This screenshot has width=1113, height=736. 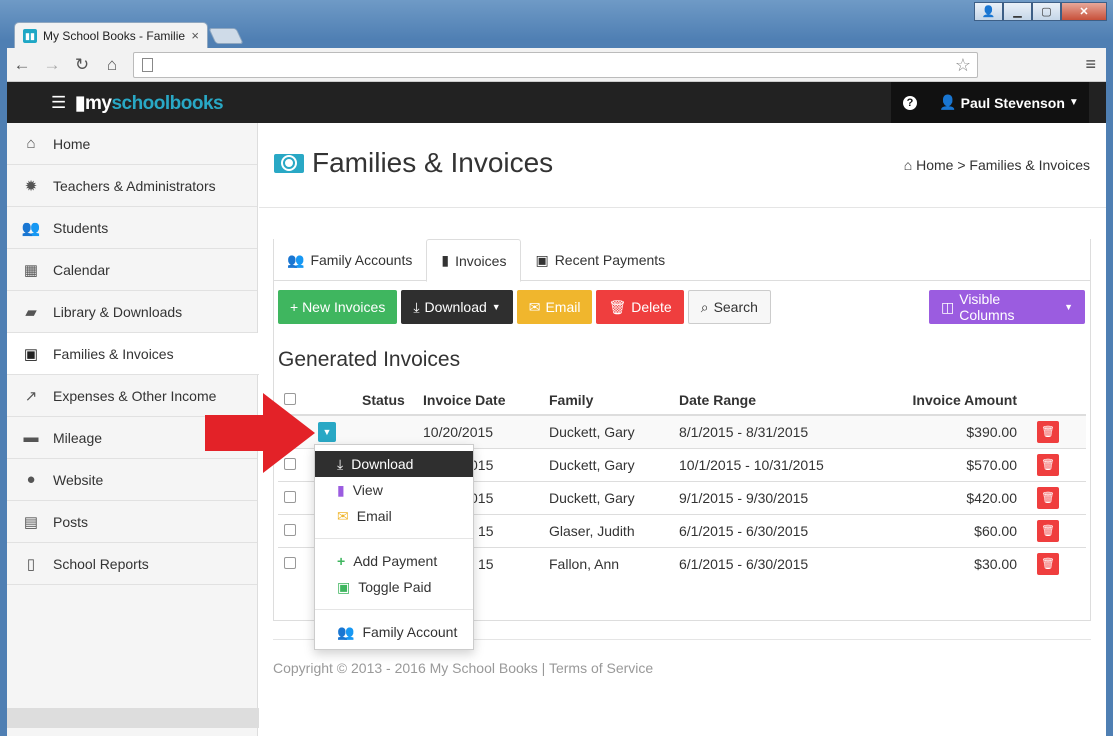 I want to click on button-label: Search, so click(x=735, y=307).